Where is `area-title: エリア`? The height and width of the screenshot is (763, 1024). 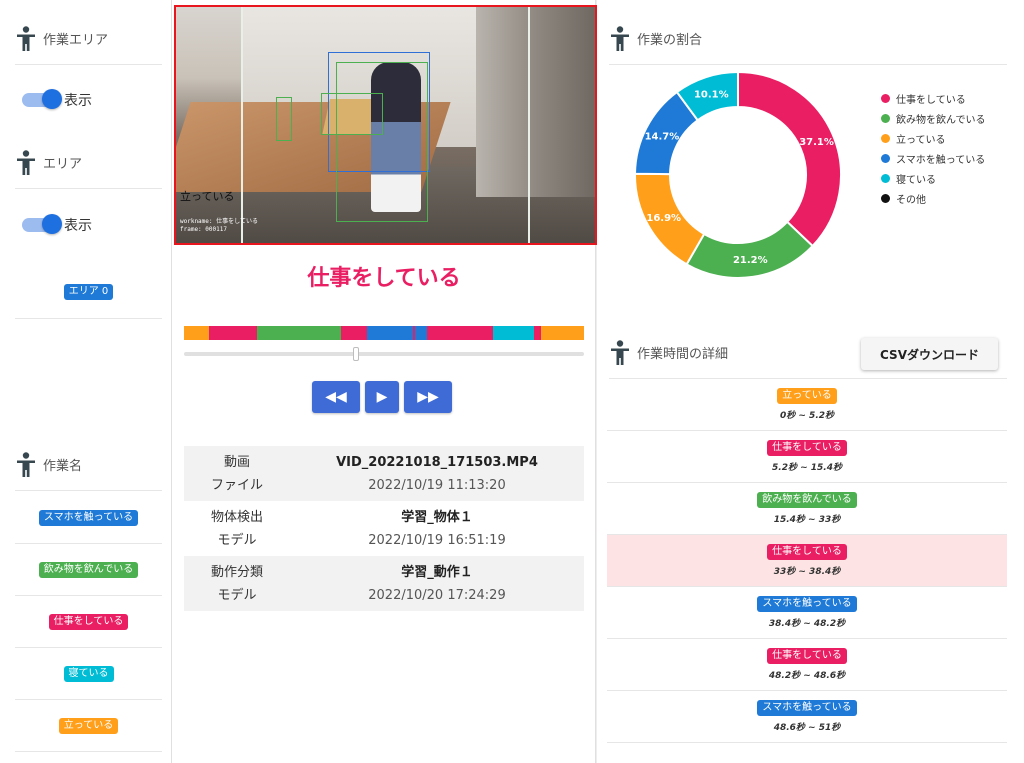
area-title: エリア is located at coordinates (63, 164).